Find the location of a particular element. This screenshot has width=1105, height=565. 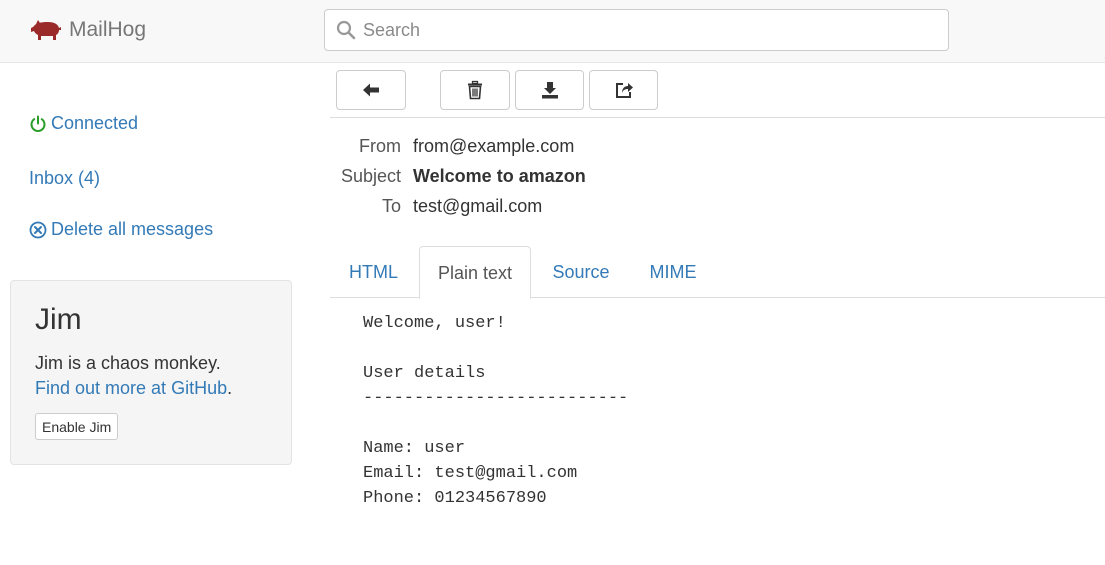

search-input is located at coordinates (643, 30).